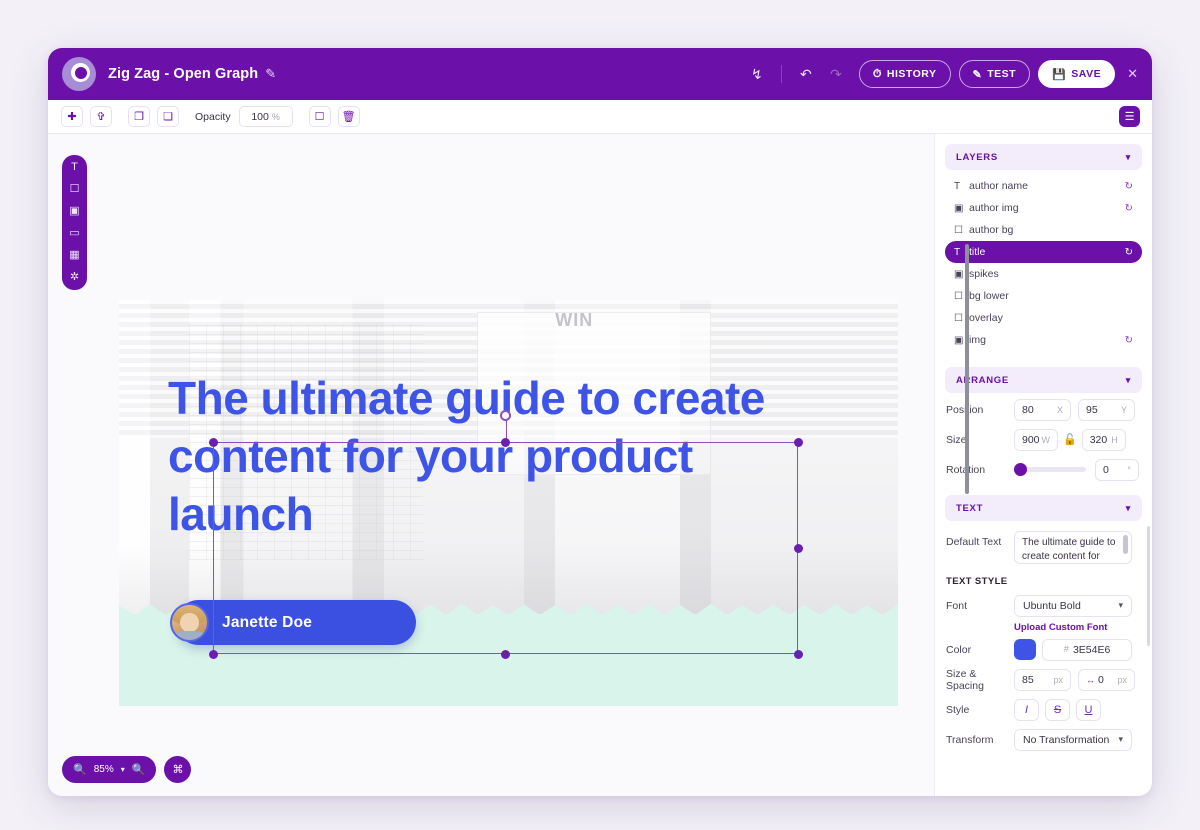 The height and width of the screenshot is (830, 1200). What do you see at coordinates (1087, 649) in the screenshot?
I see `color-hex-input: # 3E54E6` at bounding box center [1087, 649].